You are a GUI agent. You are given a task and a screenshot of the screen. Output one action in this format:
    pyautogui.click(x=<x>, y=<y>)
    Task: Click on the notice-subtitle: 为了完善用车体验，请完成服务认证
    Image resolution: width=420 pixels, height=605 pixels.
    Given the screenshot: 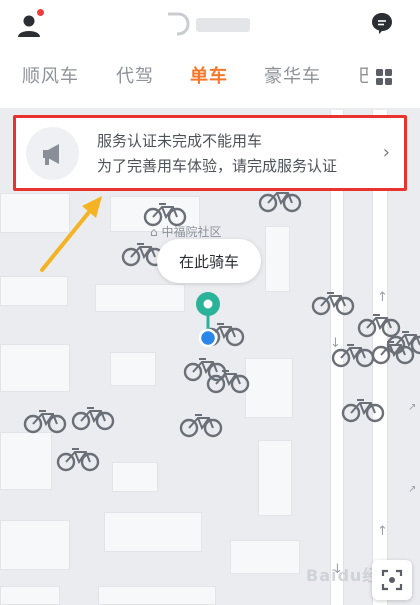 What is the action you would take?
    pyautogui.click(x=217, y=166)
    